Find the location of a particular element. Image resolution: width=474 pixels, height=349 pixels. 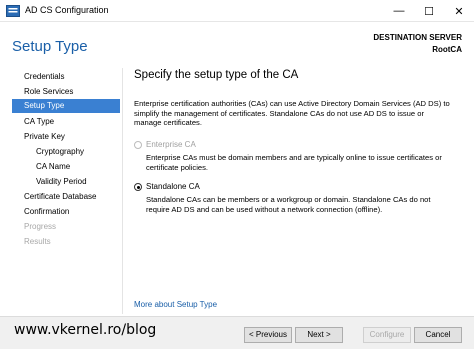

nav-item-progress: Progress is located at coordinates (40, 226).